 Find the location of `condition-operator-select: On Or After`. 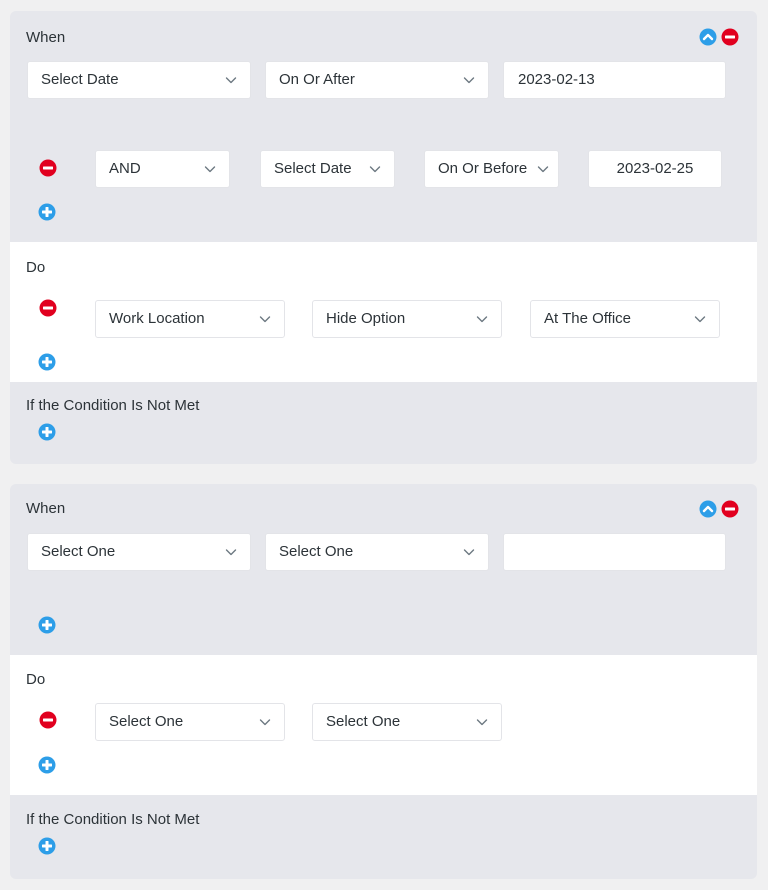

condition-operator-select: On Or After is located at coordinates (377, 80).